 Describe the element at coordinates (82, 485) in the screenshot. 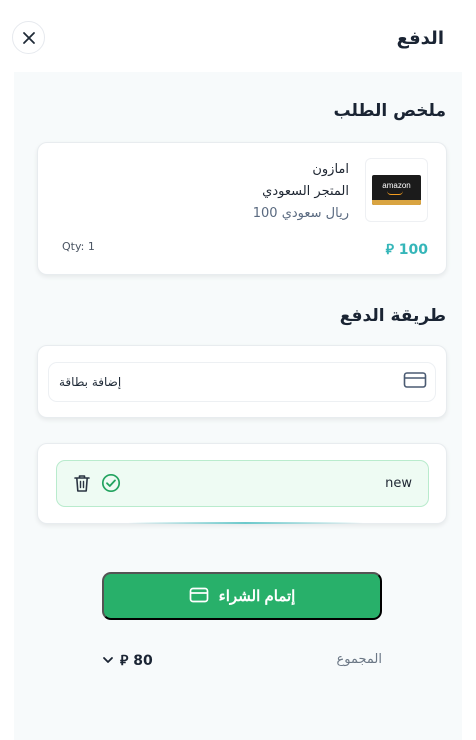

I see `trash-icon` at that location.